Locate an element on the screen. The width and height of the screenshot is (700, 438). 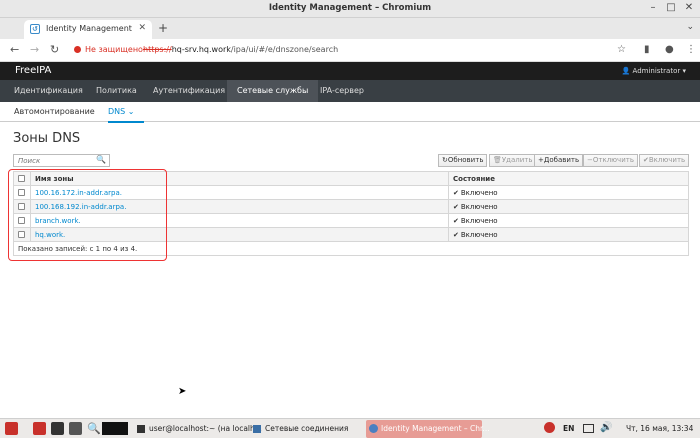
browser-tab: ↺ Identity Management ✕ is located at coordinates (88, 29).